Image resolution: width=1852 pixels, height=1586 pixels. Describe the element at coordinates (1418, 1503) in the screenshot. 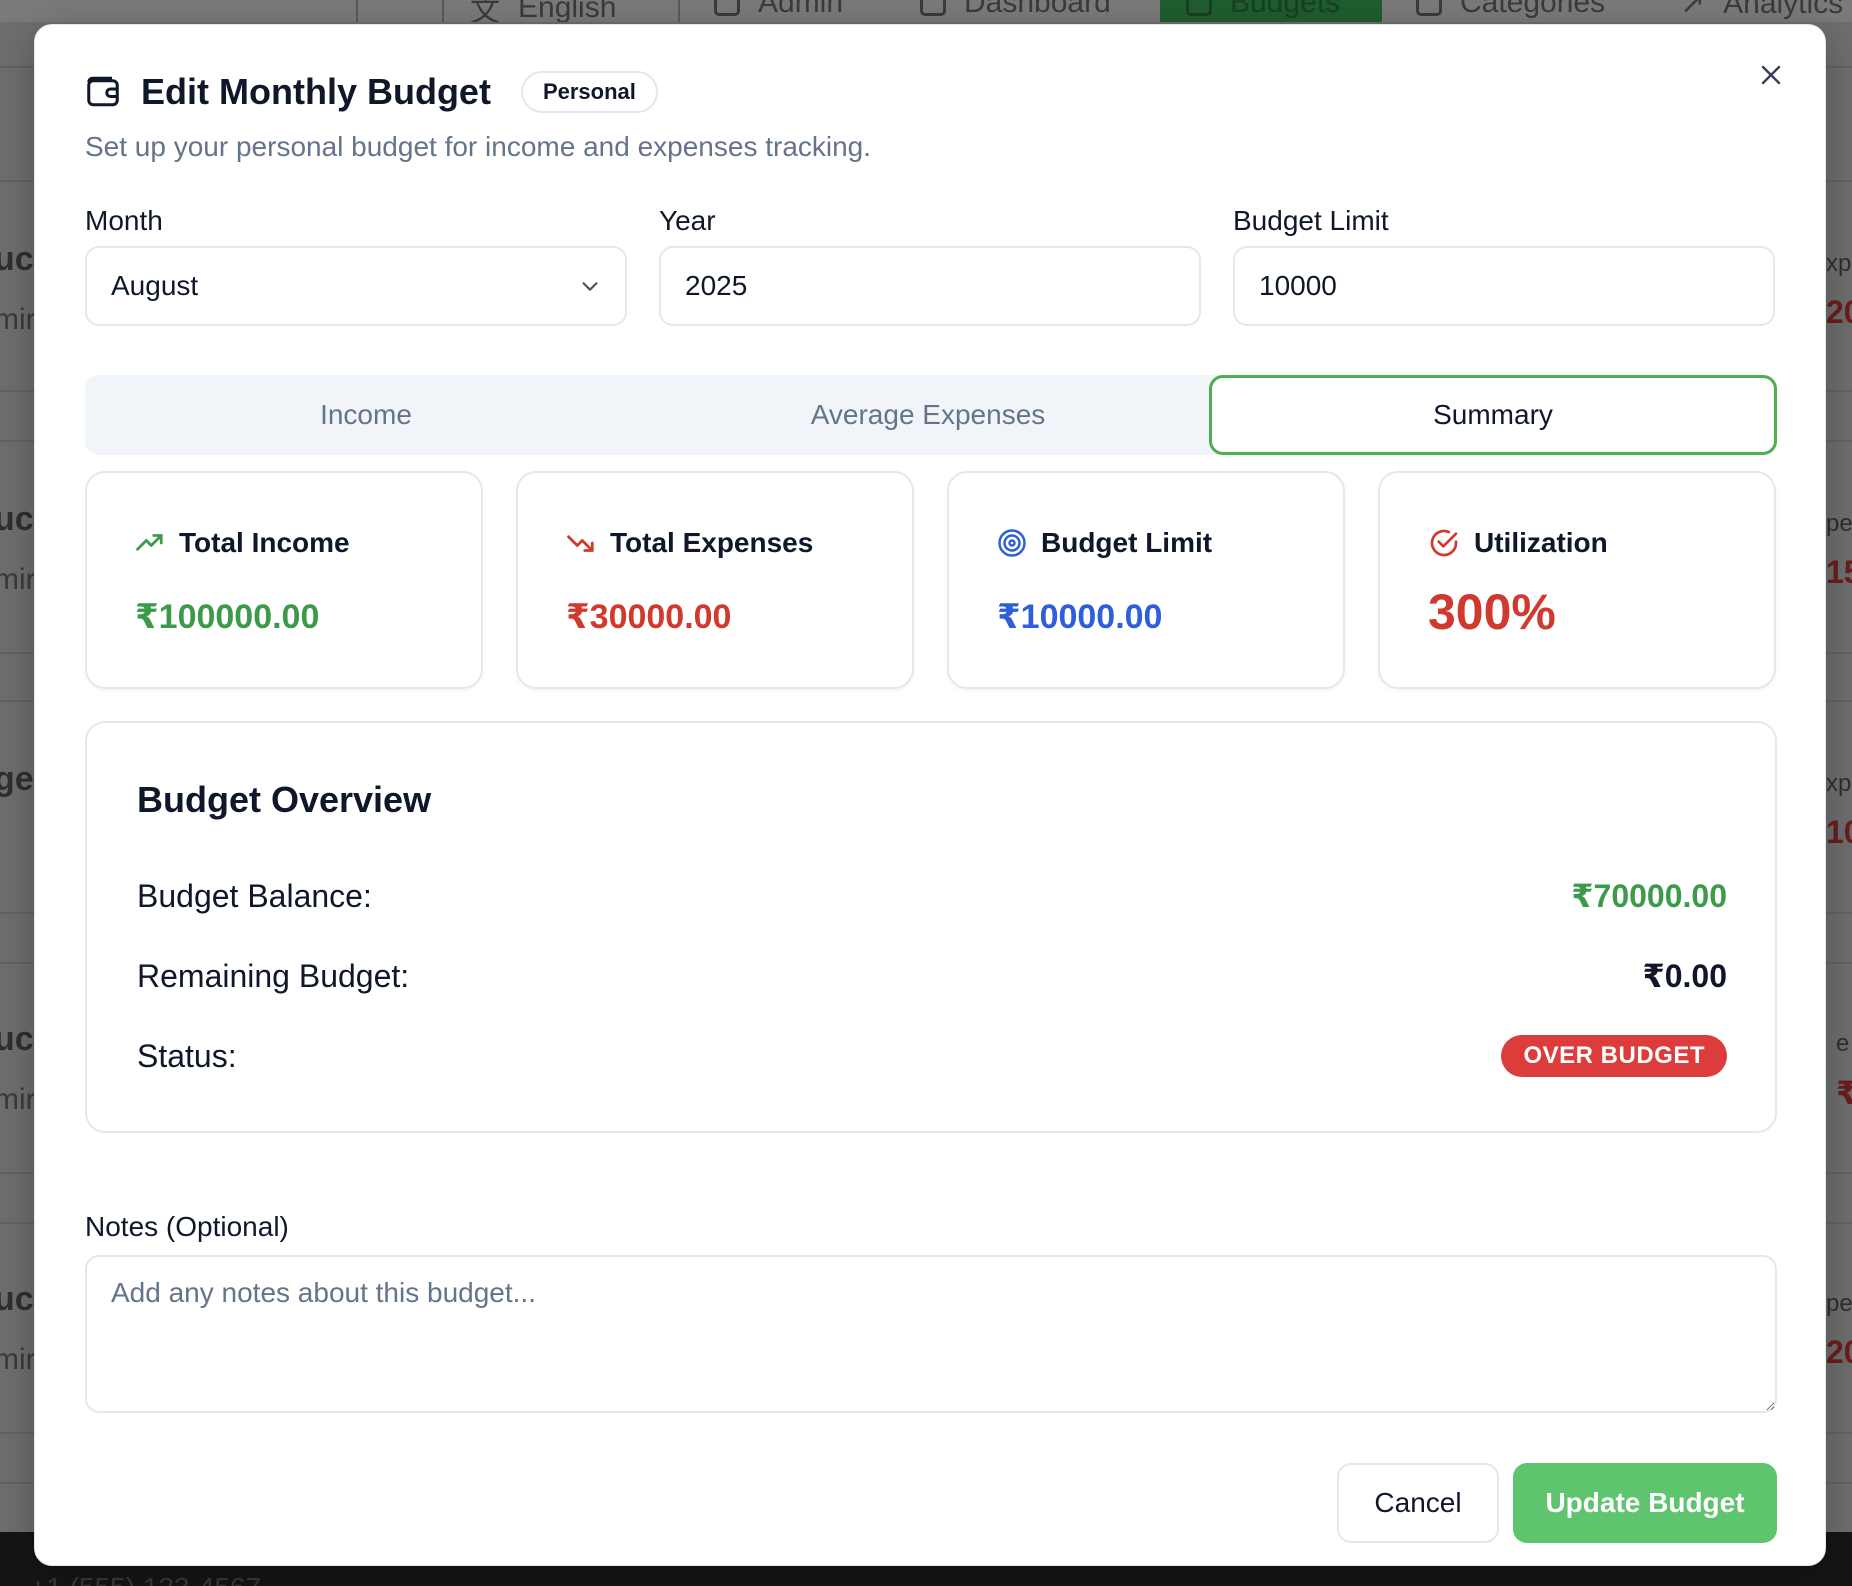

I see `cancel-button: Cancel` at that location.